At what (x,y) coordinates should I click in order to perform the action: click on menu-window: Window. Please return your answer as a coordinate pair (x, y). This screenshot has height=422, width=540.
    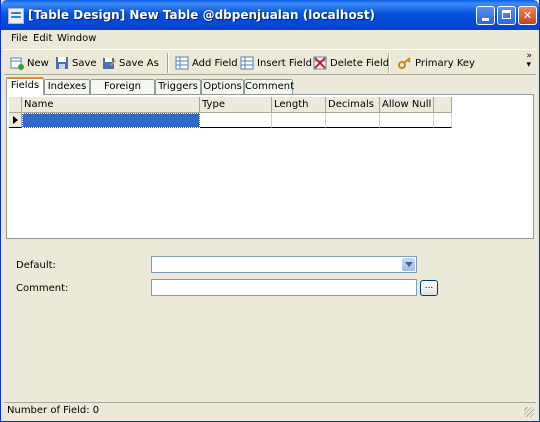
    Looking at the image, I should click on (76, 38).